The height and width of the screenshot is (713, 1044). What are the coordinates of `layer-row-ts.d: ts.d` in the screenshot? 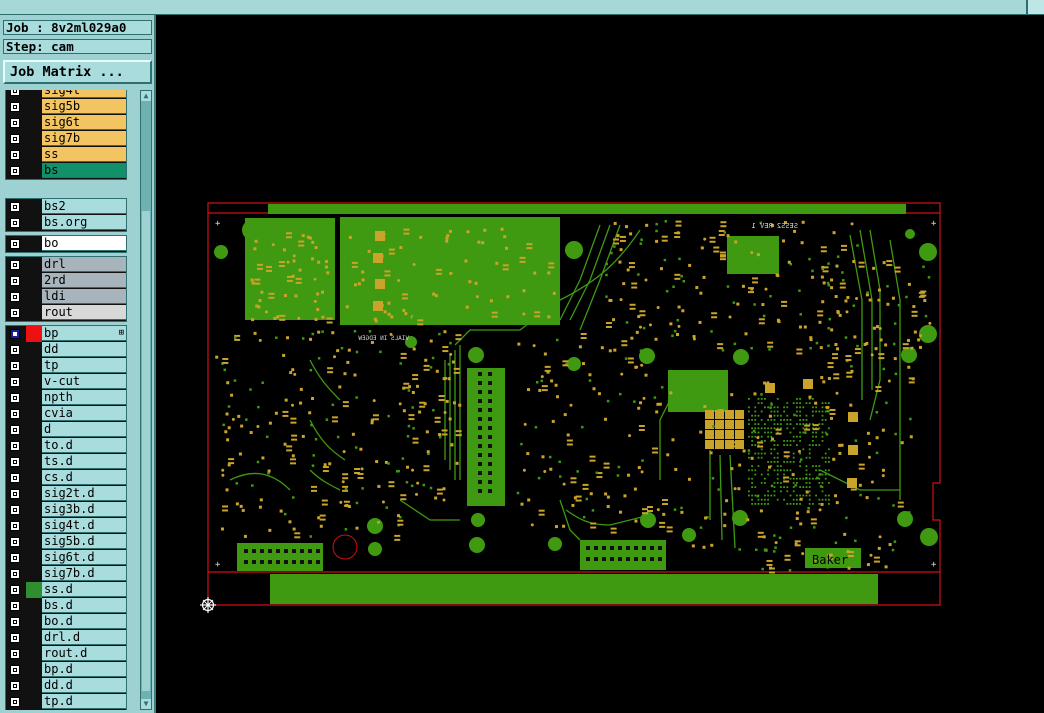 It's located at (66, 462).